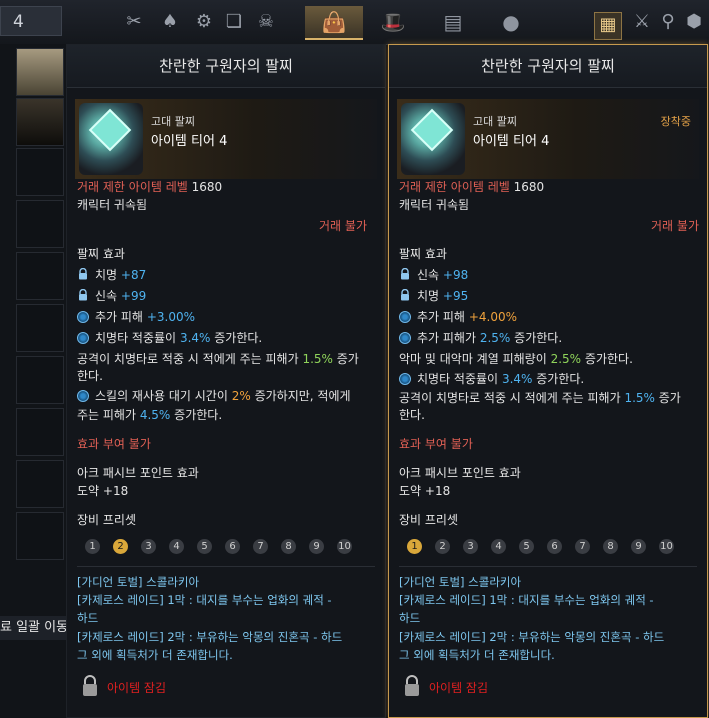  Describe the element at coordinates (526, 600) in the screenshot. I see `source-line: [카제로스 레이드] 1막 : 대지를 부수는 업화의 궤적 -` at that location.